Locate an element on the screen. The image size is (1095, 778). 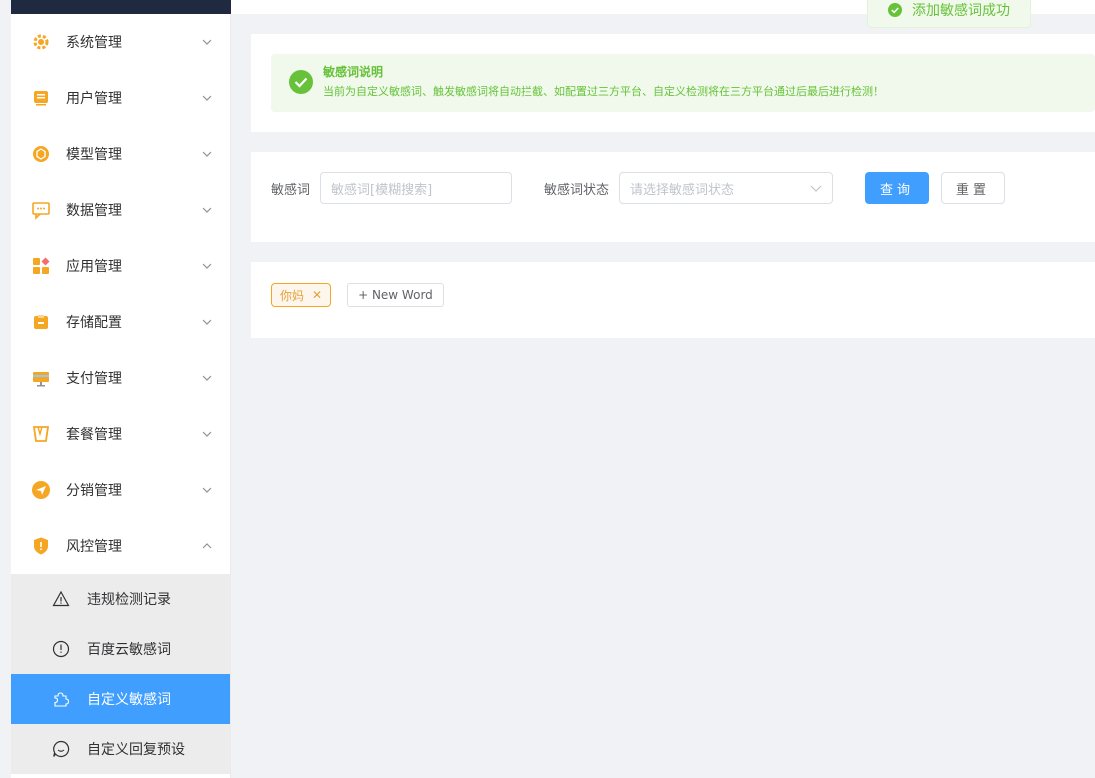
sidebar-item-risk-control: 风控管理 is located at coordinates (120, 546).